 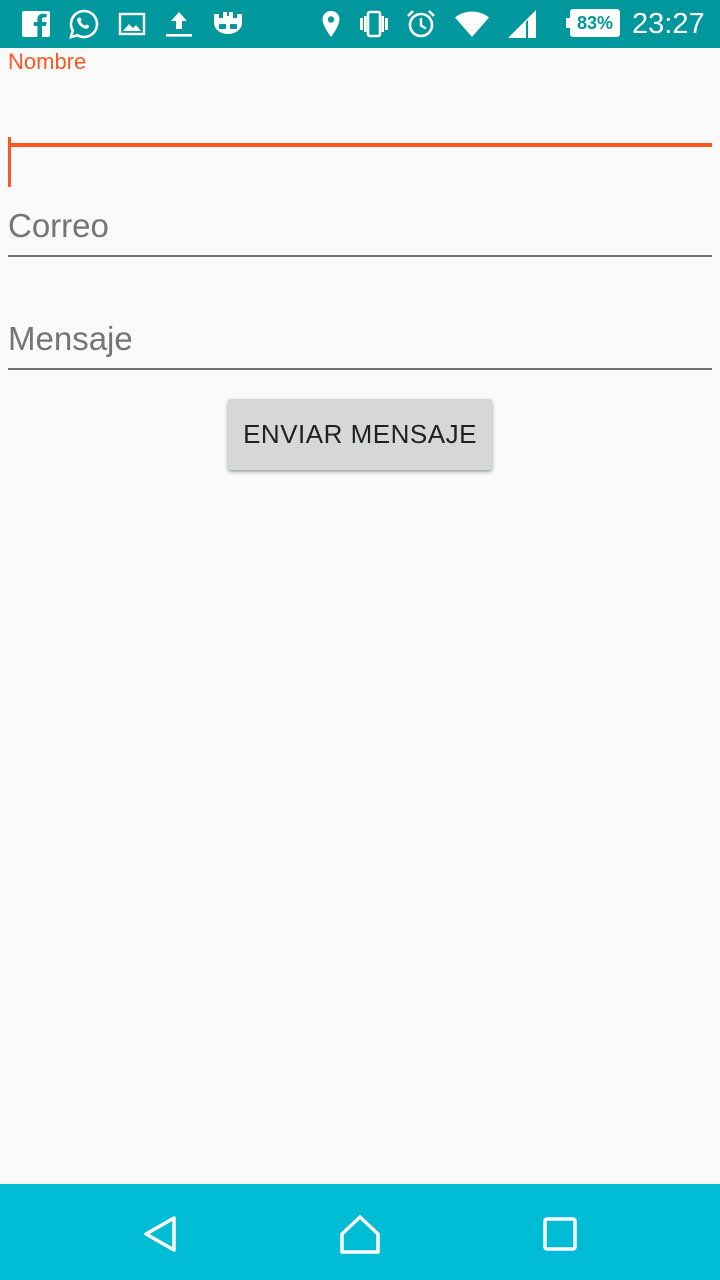 What do you see at coordinates (36, 24) in the screenshot?
I see `facebook-icon` at bounding box center [36, 24].